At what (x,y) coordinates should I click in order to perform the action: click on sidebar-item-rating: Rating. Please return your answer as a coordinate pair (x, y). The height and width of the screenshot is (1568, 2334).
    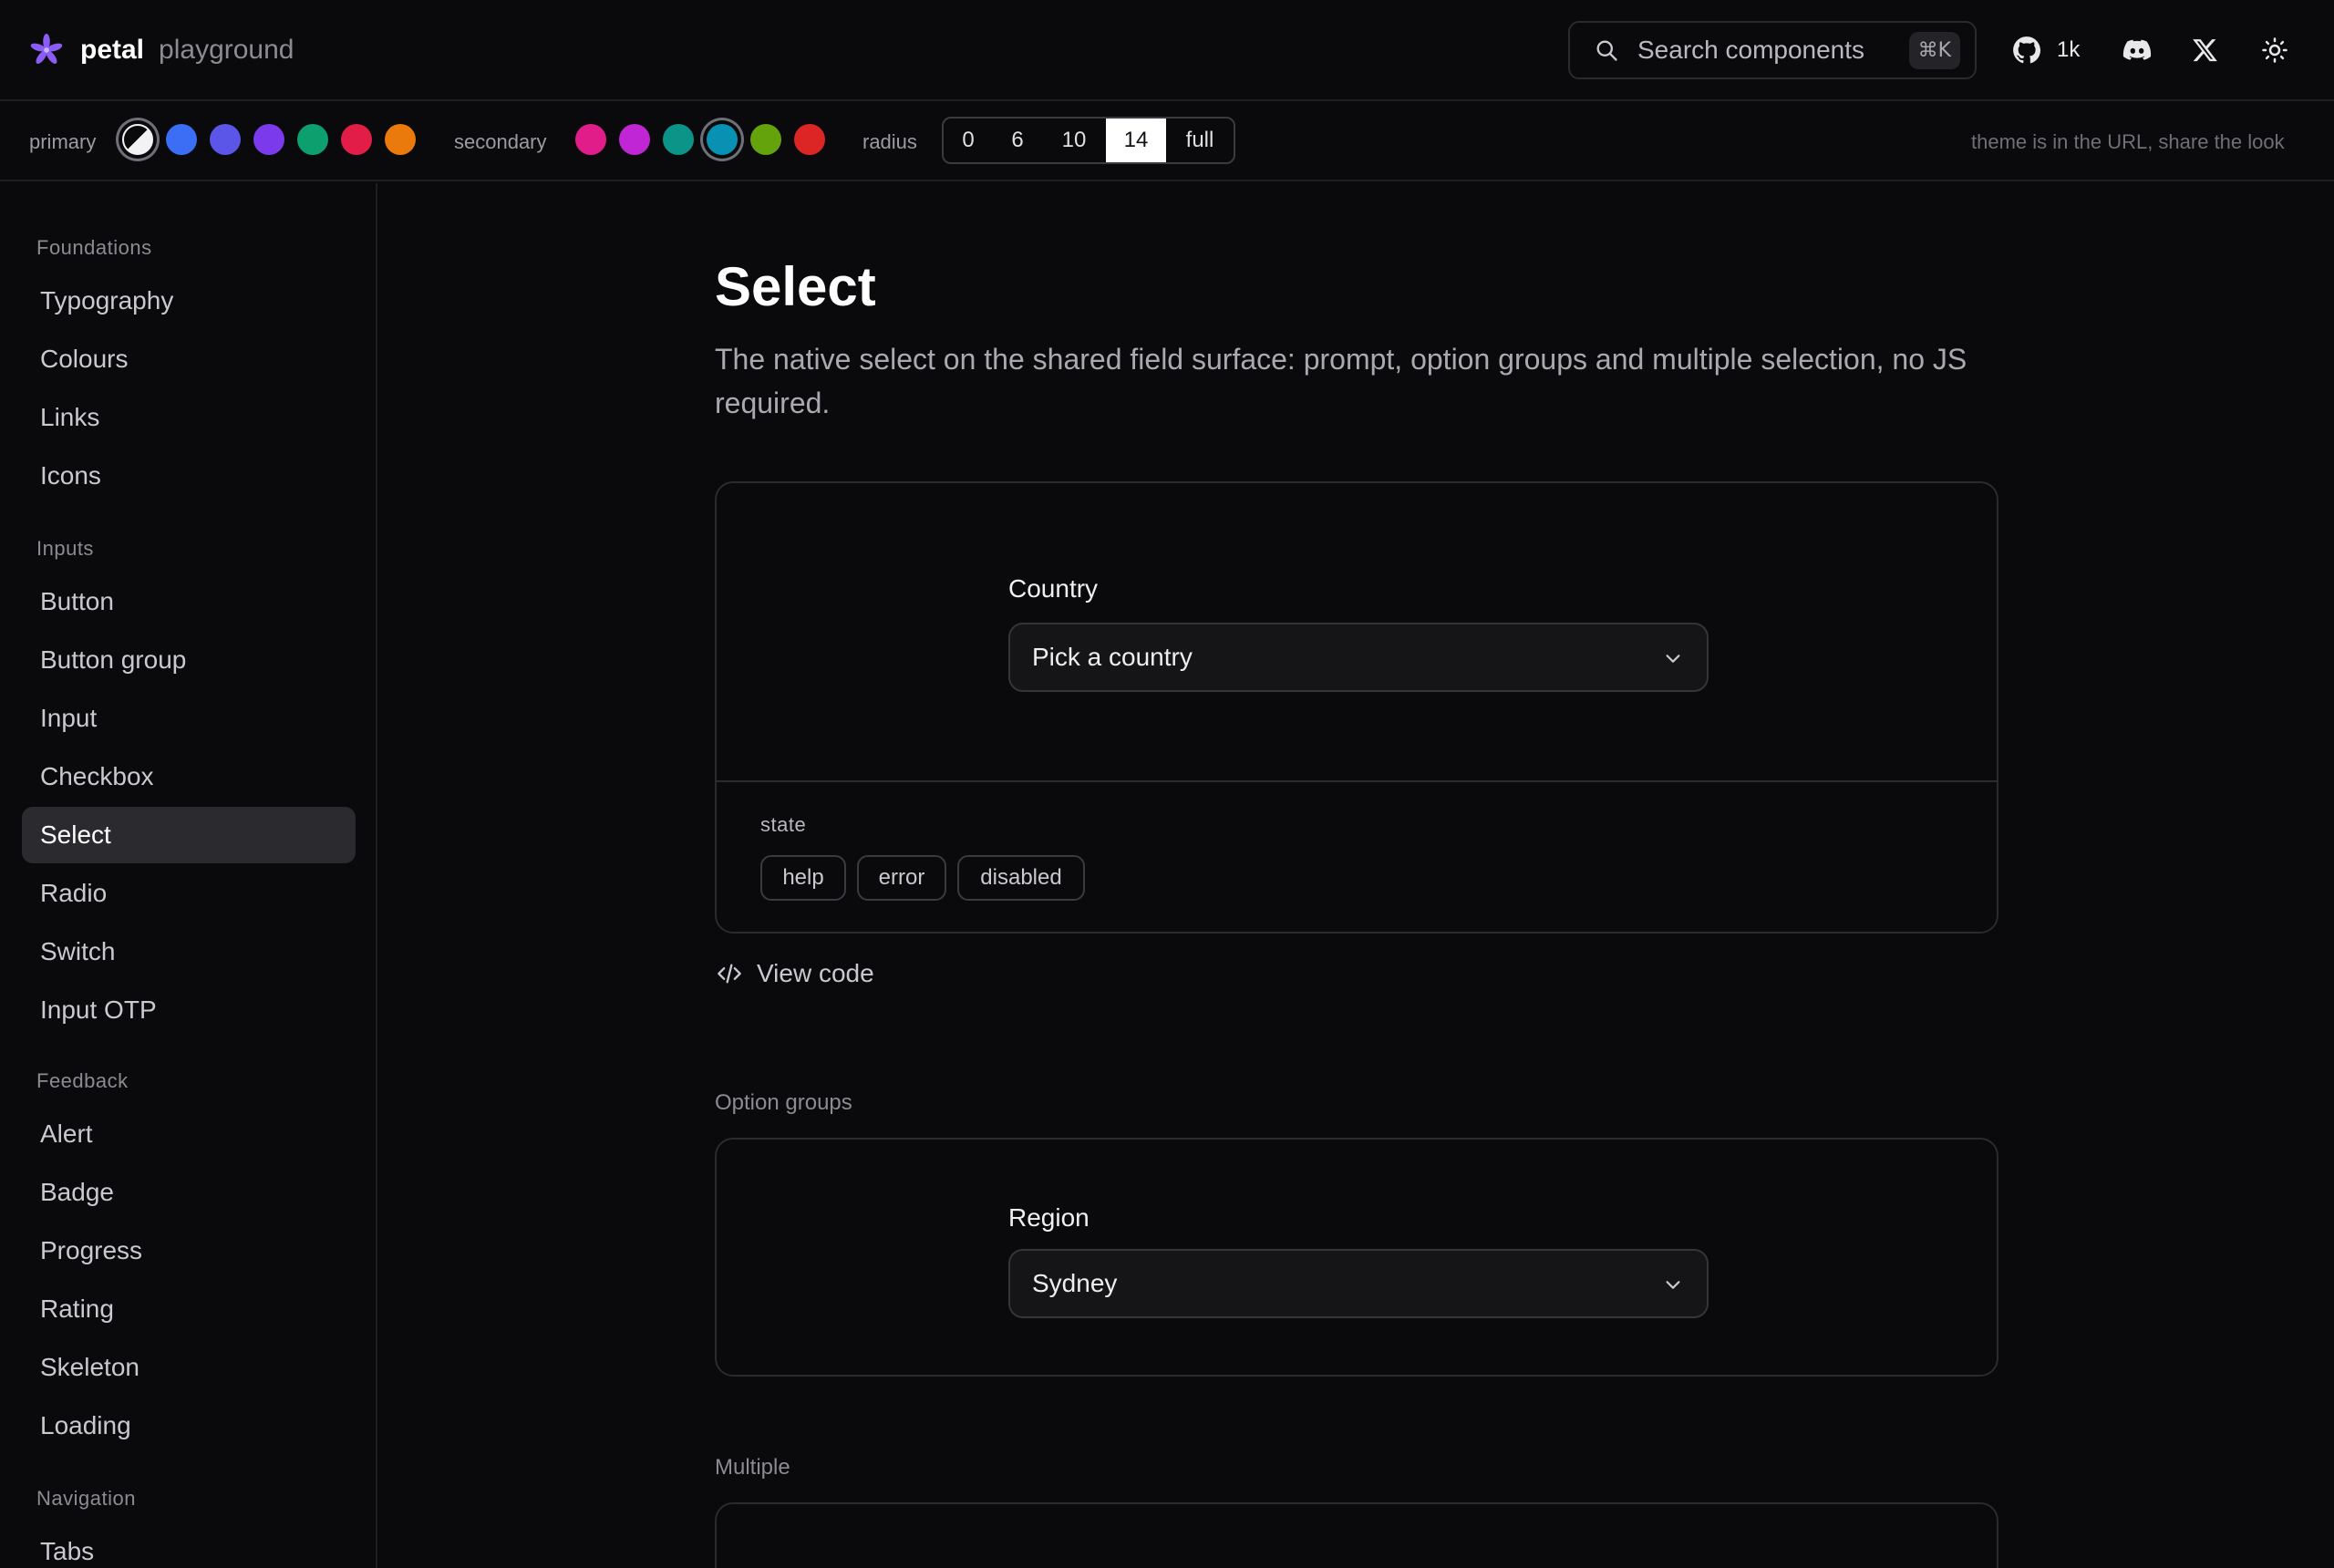
    Looking at the image, I should click on (189, 1309).